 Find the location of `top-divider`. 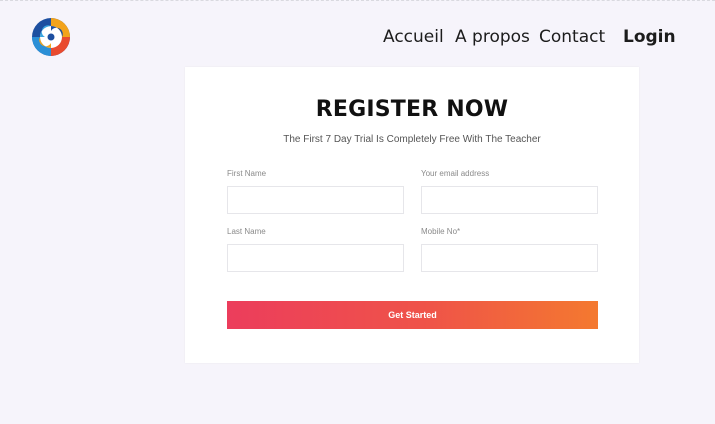

top-divider is located at coordinates (357, 0).